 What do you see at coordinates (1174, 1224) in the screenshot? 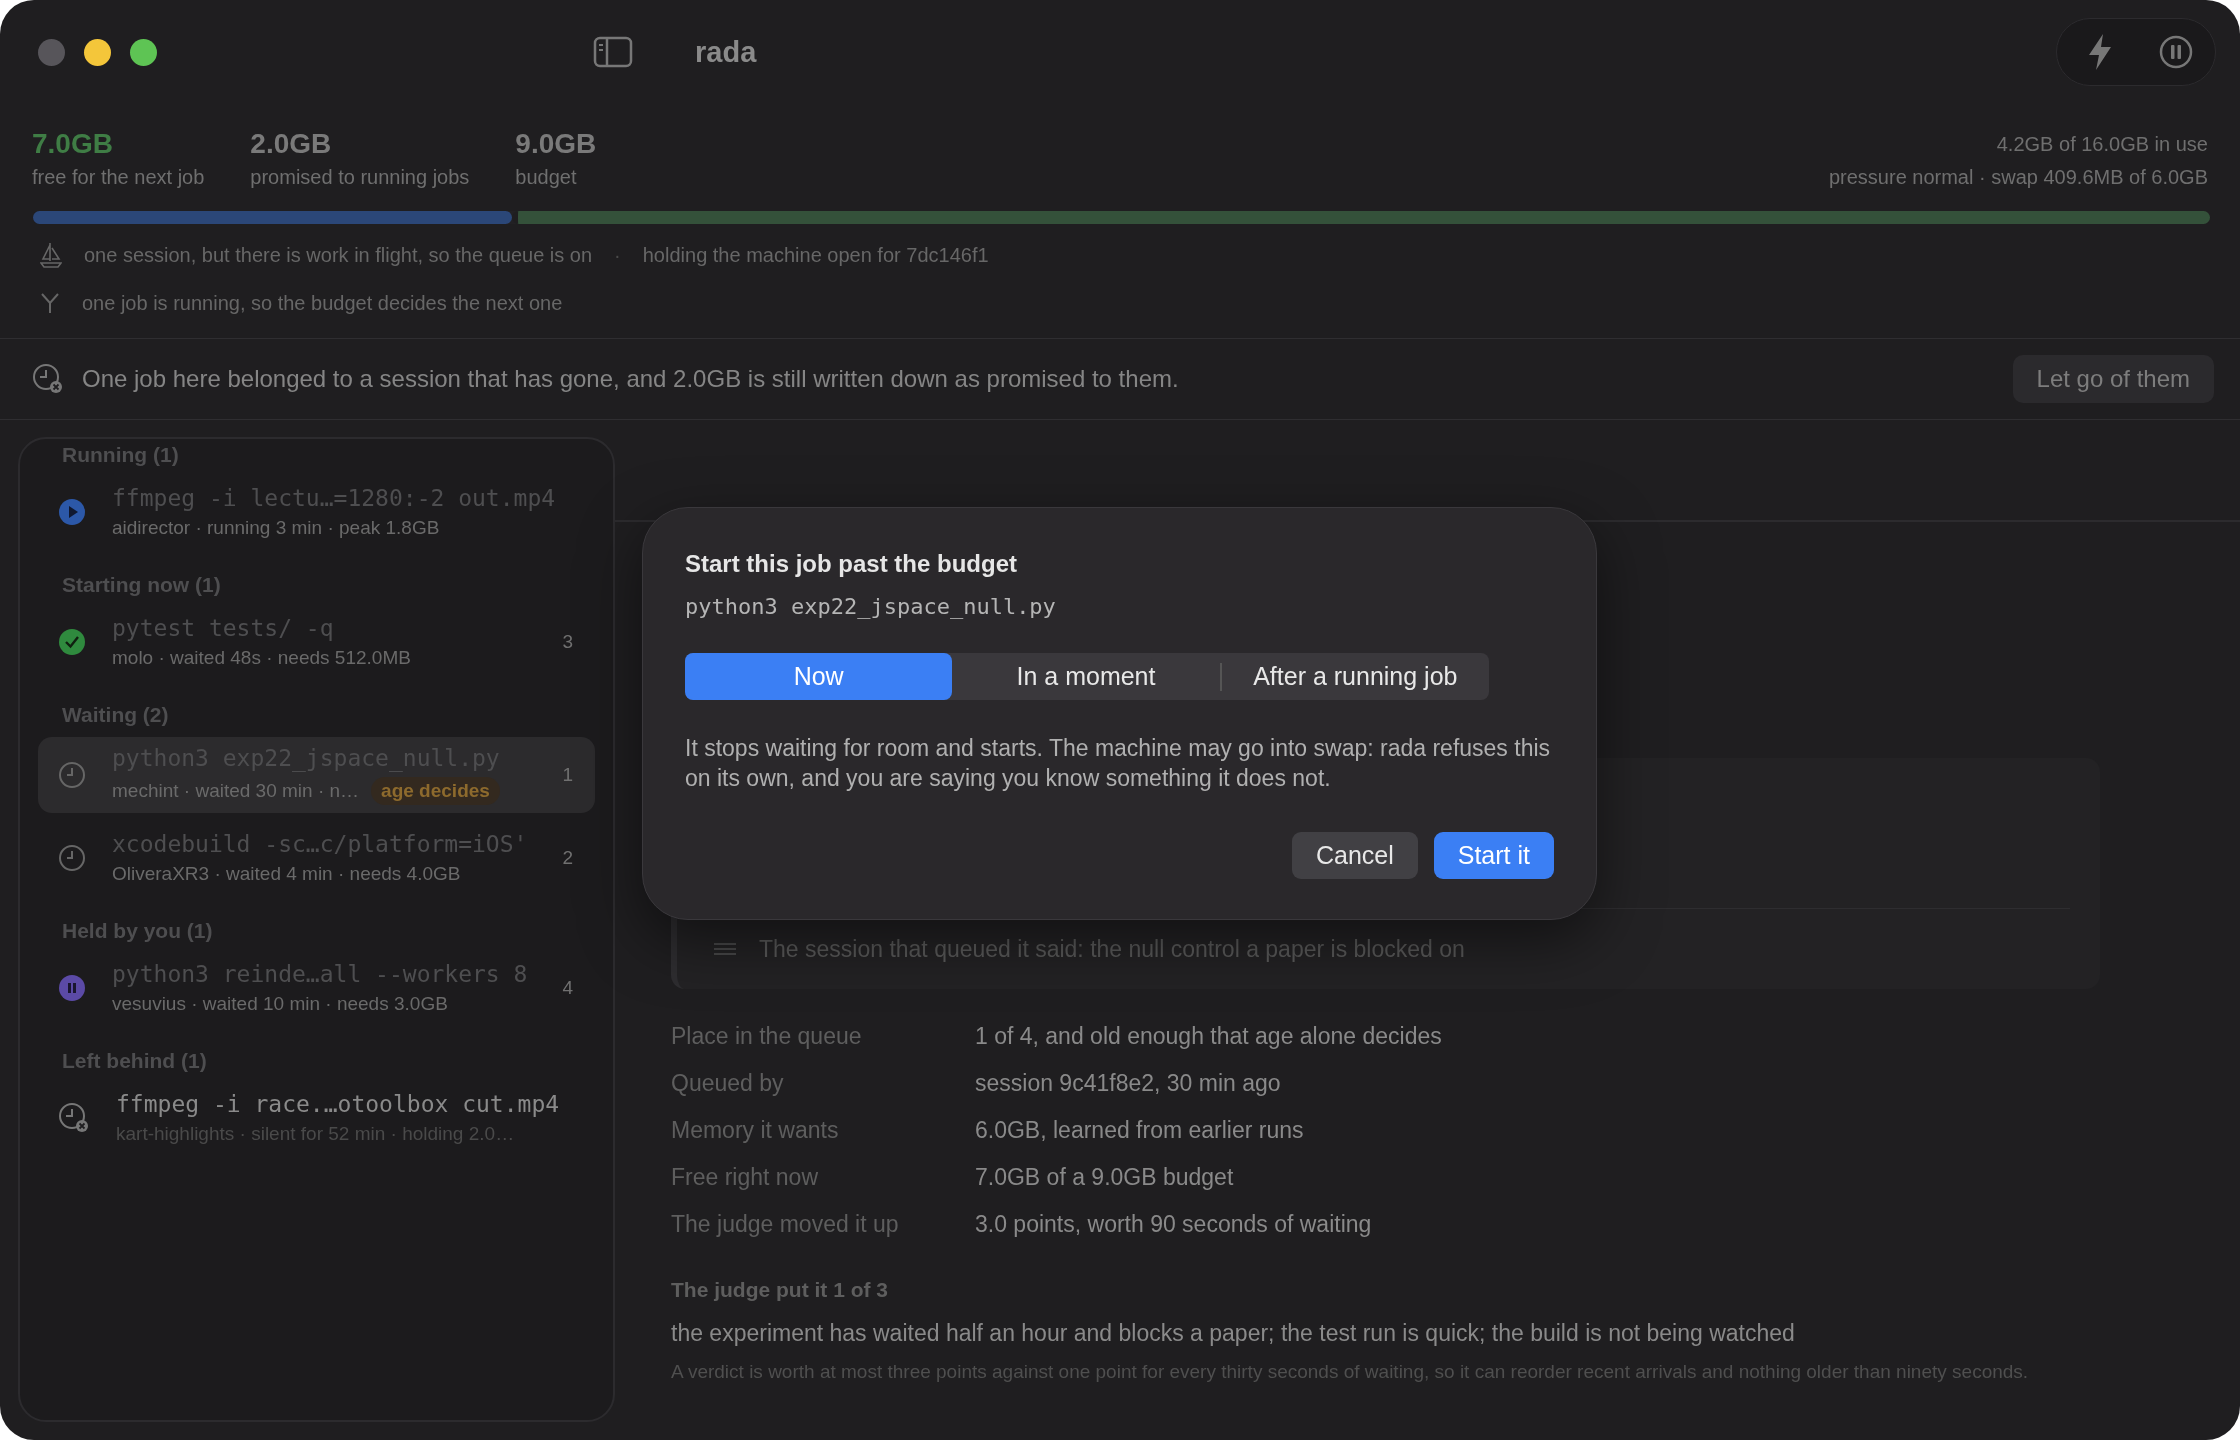
I see `fact-value: 3.0 points, worth 90 seconds of waiting` at bounding box center [1174, 1224].